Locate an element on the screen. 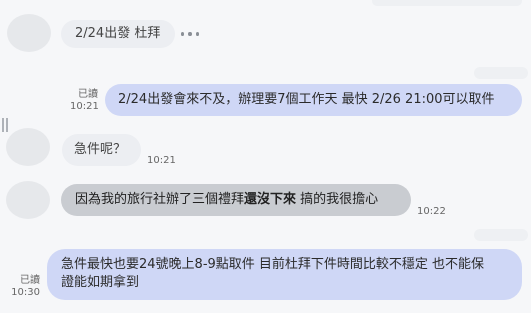  message-text-line: 急件最快也要24號晚上8-9點取件 目前杜拜下件時間比較不穩定 也不能保 is located at coordinates (273, 264).